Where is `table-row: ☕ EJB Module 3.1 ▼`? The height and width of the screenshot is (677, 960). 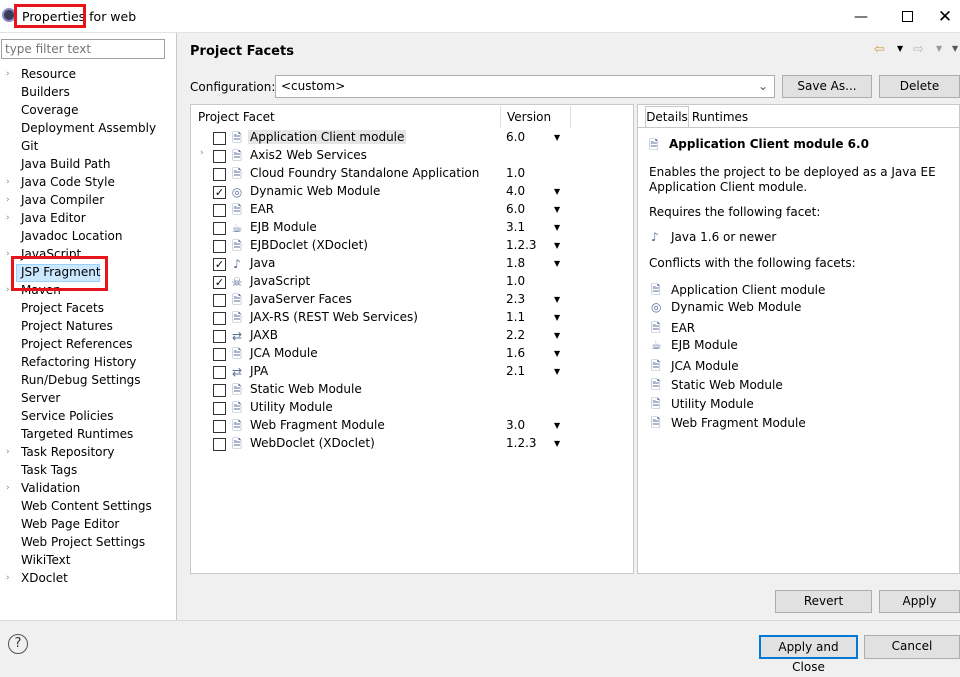
table-row: ☕ EJB Module 3.1 ▼ is located at coordinates (412, 228).